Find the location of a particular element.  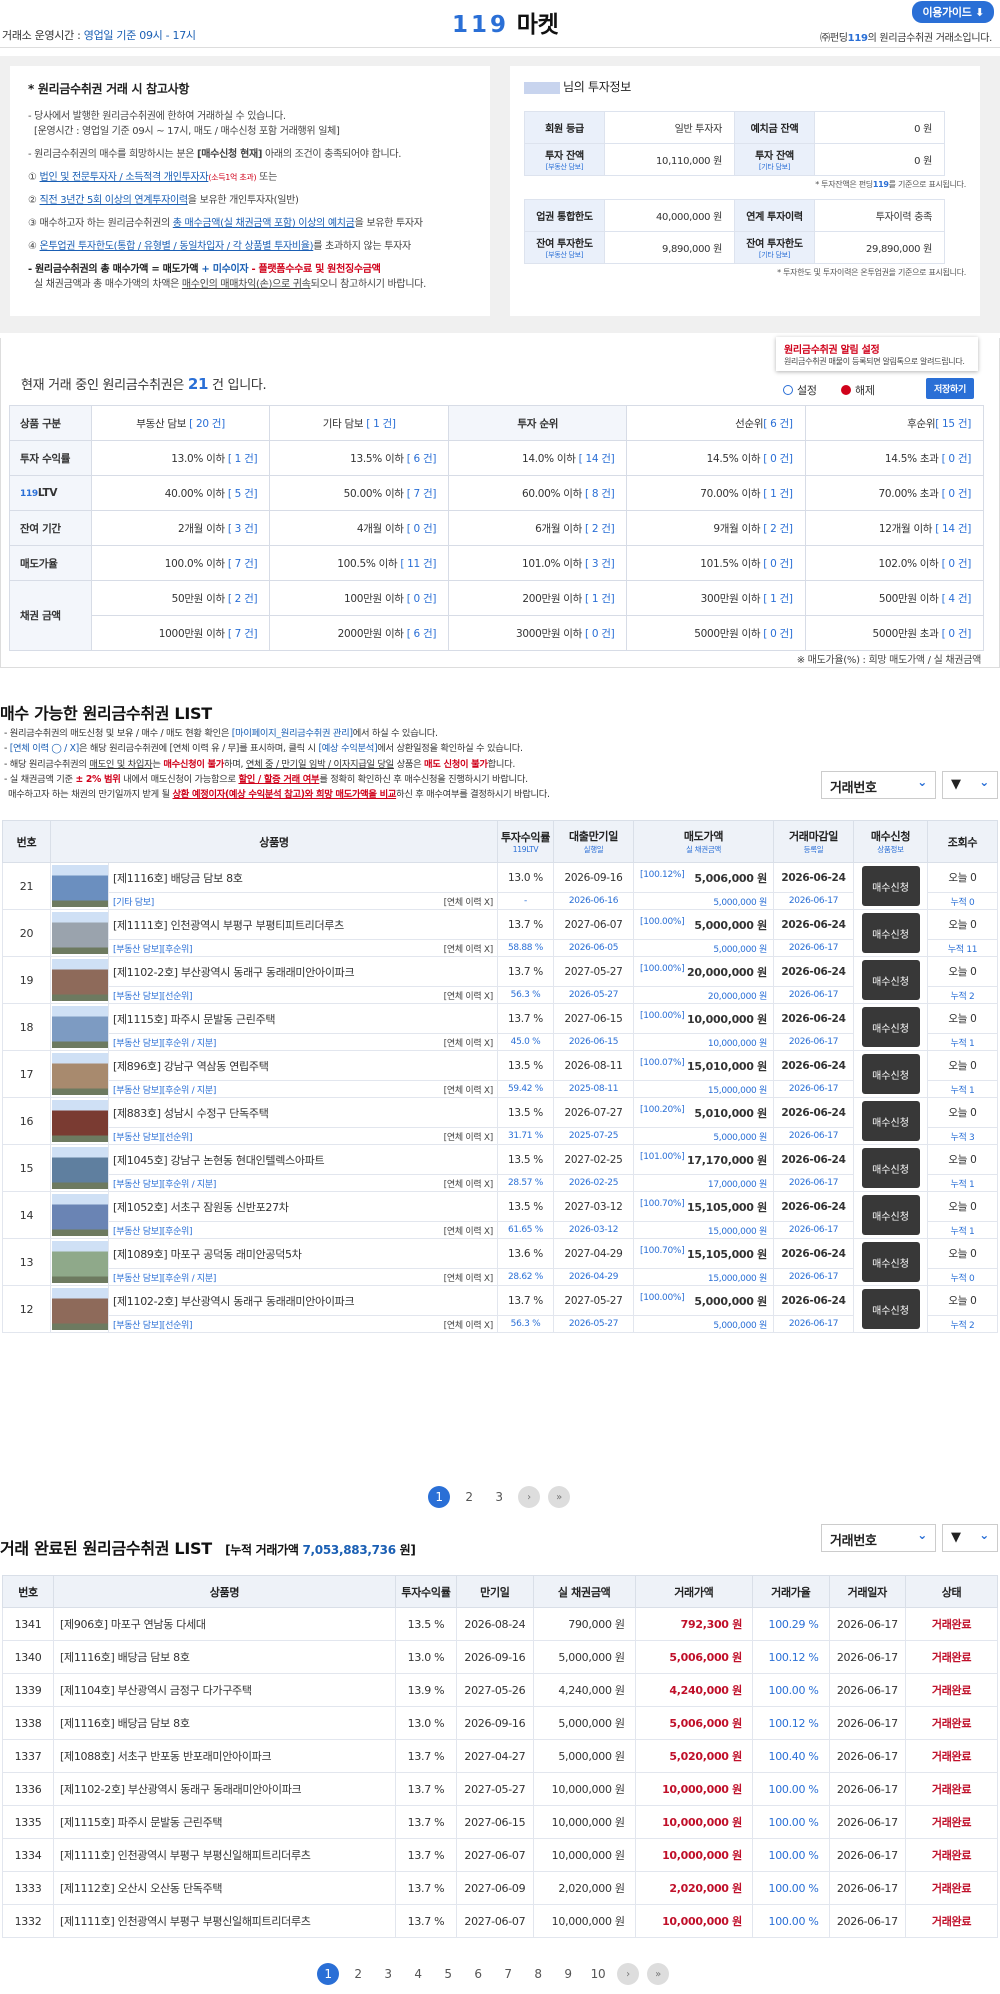

condition-link: 온투업권 투자한도(통합 / 유형별 / 동일차입자 / 각 상품별 투자비율) is located at coordinates (177, 246).